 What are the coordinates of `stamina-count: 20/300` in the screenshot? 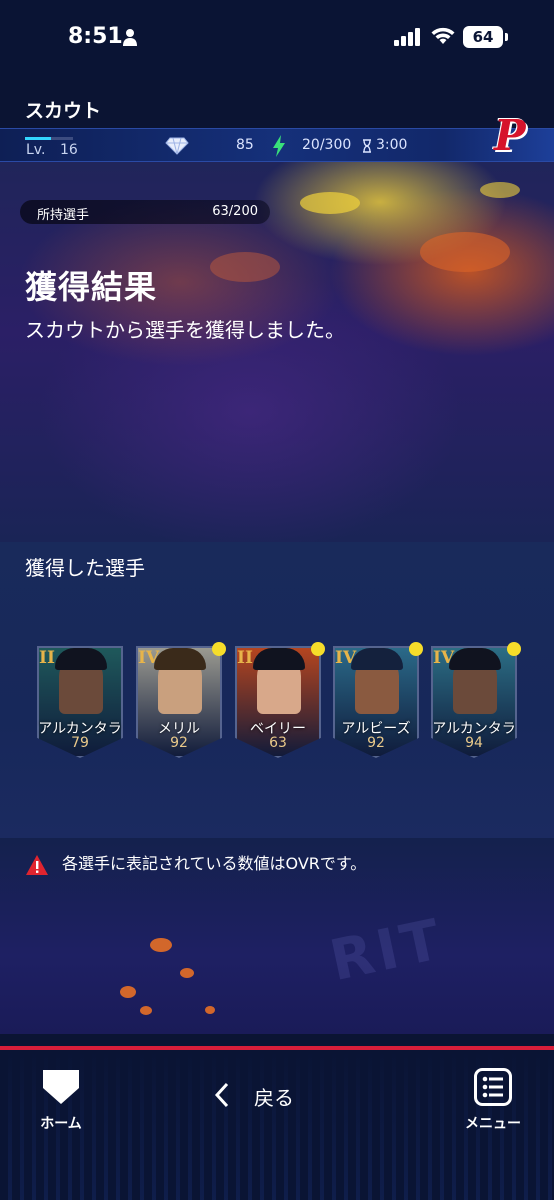 It's located at (327, 145).